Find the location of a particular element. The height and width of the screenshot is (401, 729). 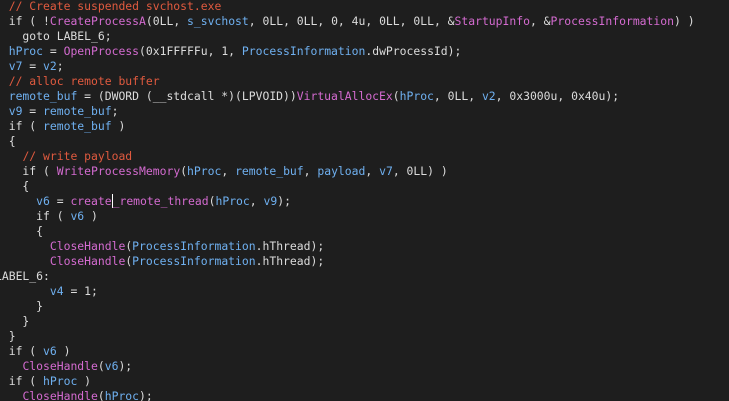

code-text: ( is located at coordinates (101, 366).